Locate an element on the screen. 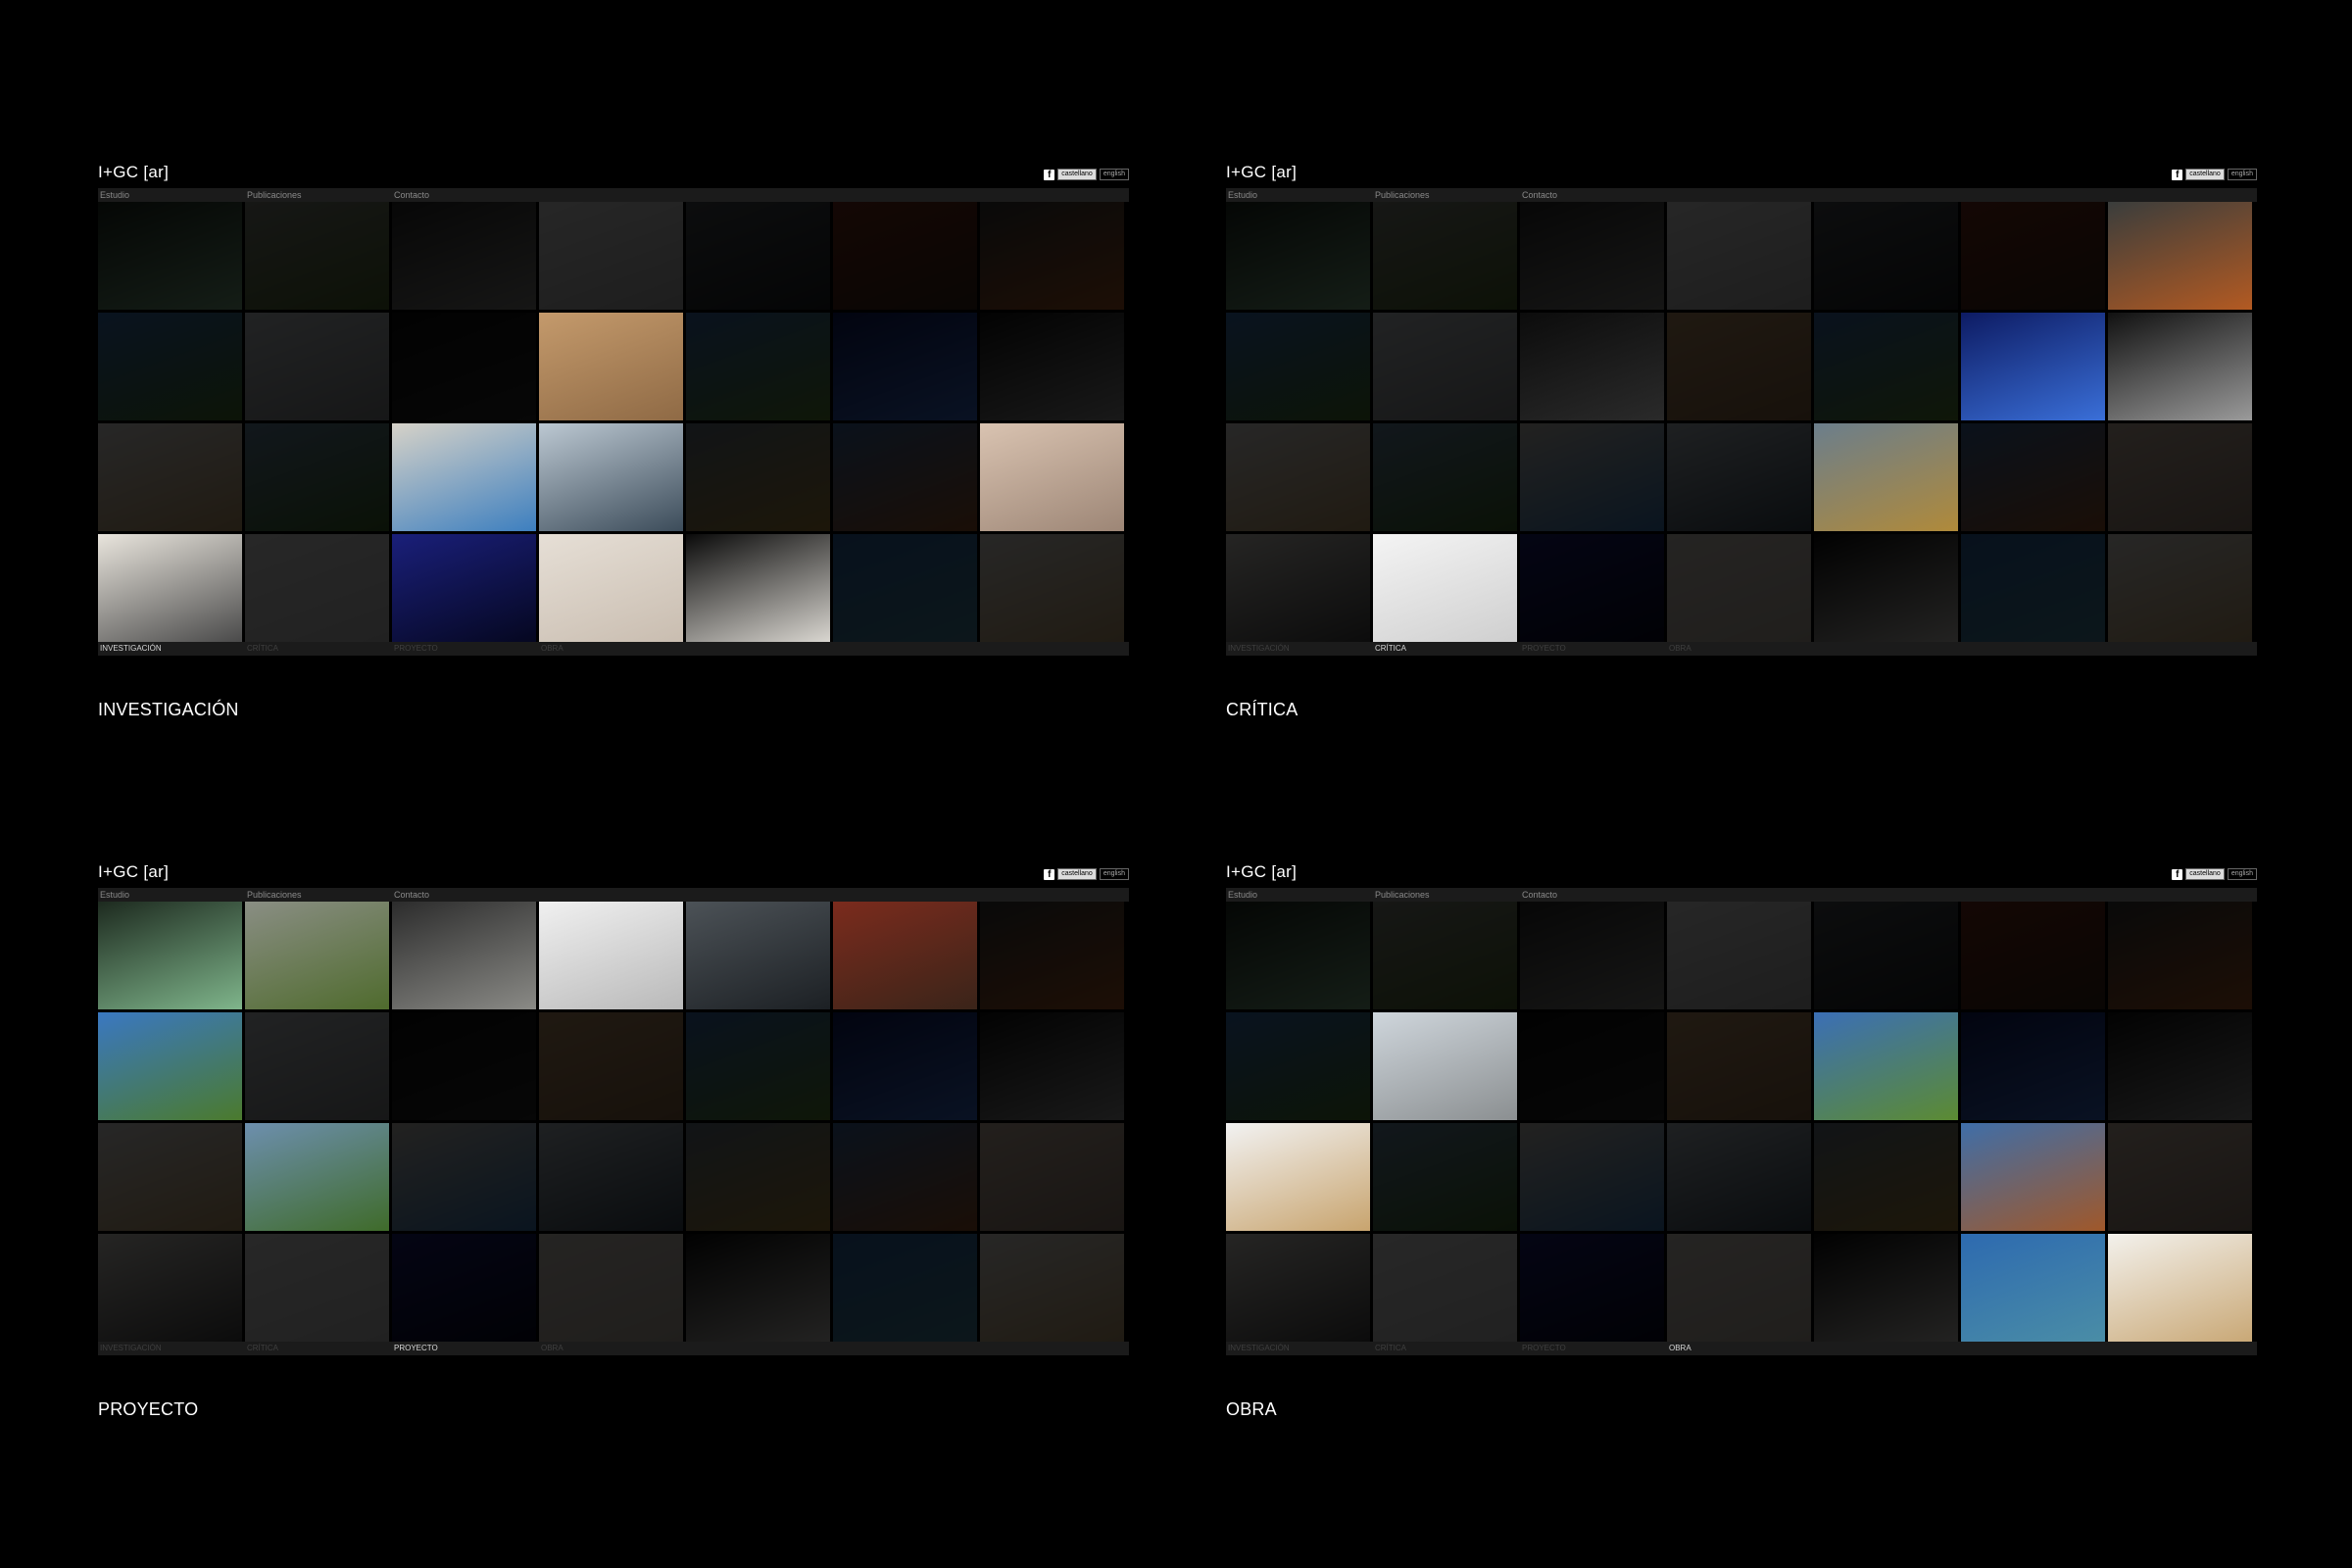 This screenshot has width=2352, height=1568. thumbnail-bw-grid is located at coordinates (2180, 366).